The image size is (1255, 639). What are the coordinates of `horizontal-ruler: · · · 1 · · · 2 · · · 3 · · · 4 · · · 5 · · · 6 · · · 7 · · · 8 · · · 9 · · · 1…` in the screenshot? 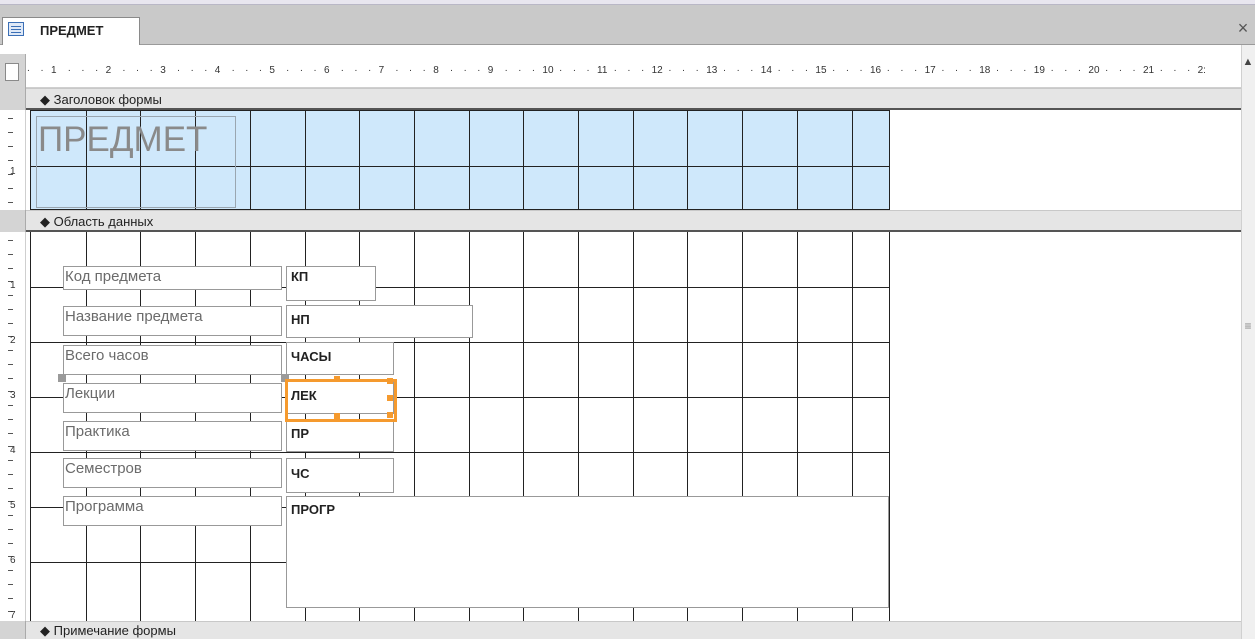 It's located at (633, 72).